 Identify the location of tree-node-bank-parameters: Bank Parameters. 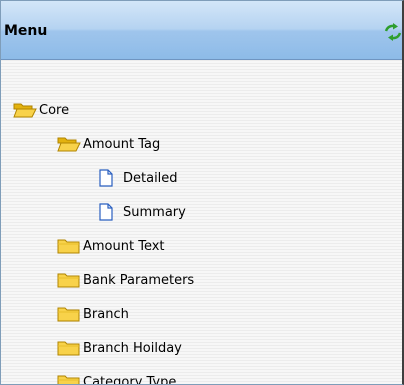
(125, 280).